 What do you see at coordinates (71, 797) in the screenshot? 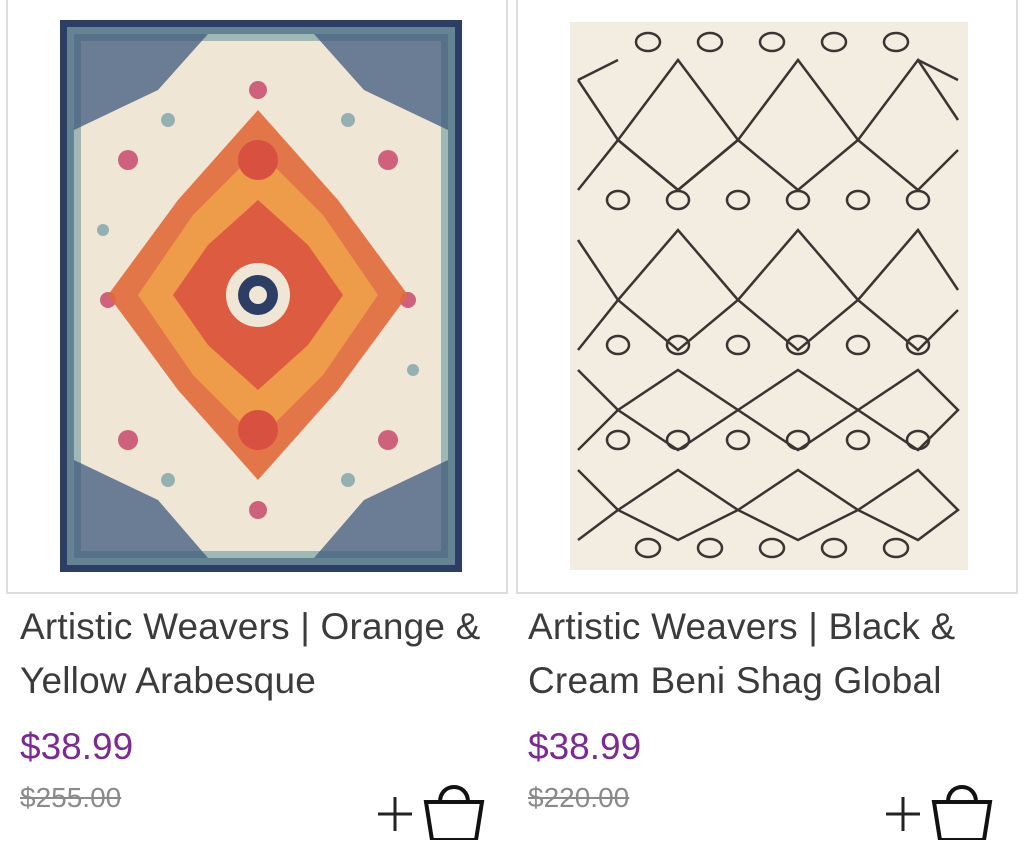
I see `original-price-1: $255.00` at bounding box center [71, 797].